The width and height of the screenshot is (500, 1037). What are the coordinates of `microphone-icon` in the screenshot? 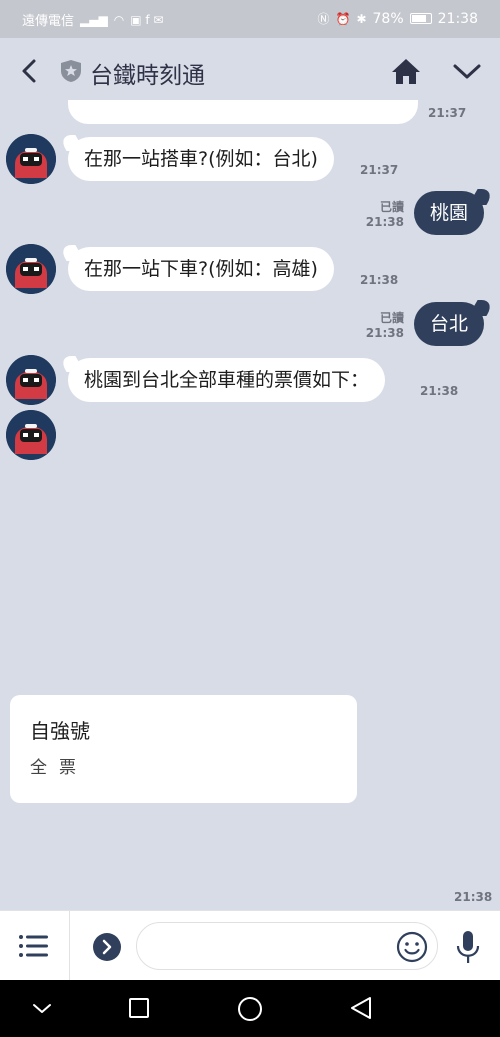 It's located at (468, 947).